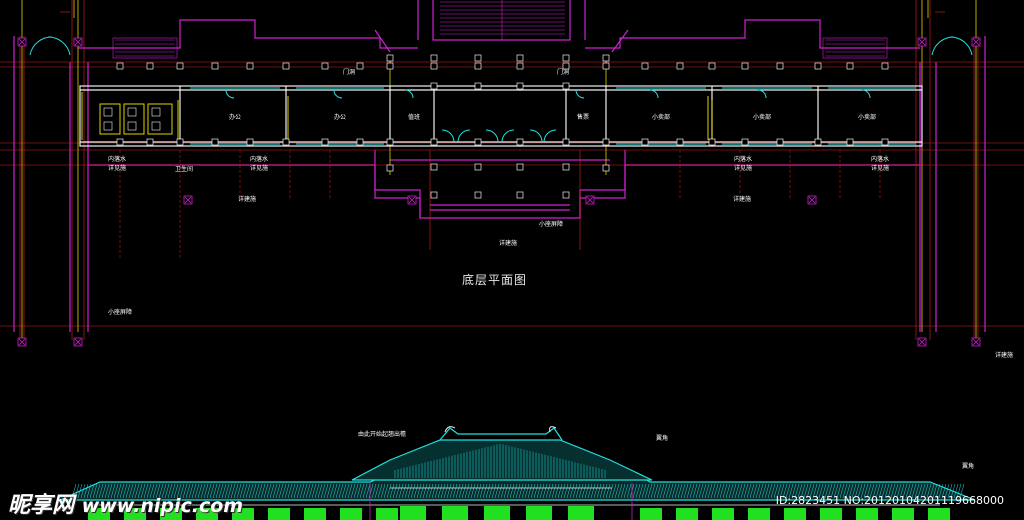 The image size is (1024, 520). Describe the element at coordinates (762, 117) in the screenshot. I see `label-shop-2: 小卖部` at that location.